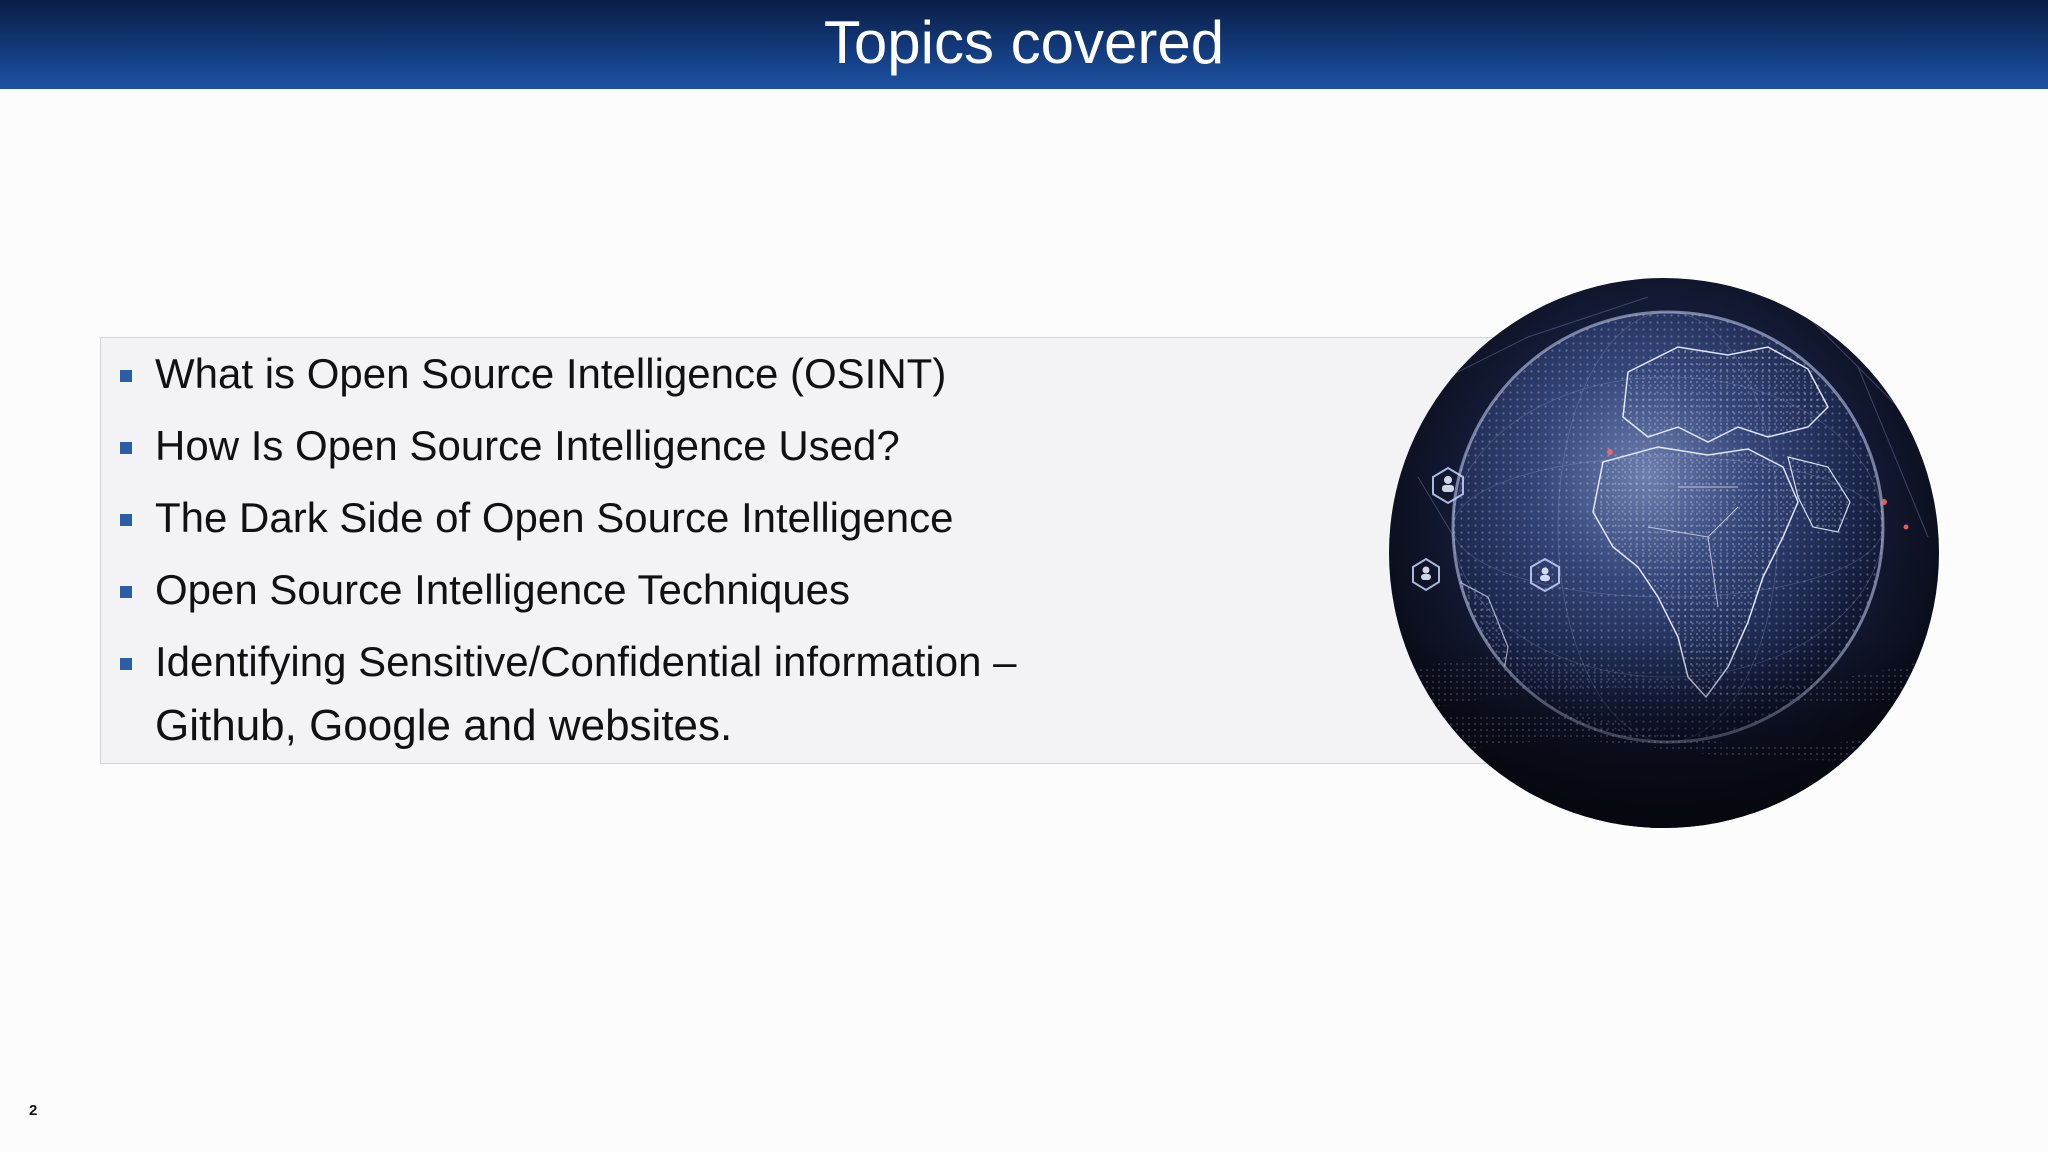 The image size is (2048, 1152). What do you see at coordinates (551, 373) in the screenshot?
I see `topic-text: What is Open Source Intelligence (OSINT)` at bounding box center [551, 373].